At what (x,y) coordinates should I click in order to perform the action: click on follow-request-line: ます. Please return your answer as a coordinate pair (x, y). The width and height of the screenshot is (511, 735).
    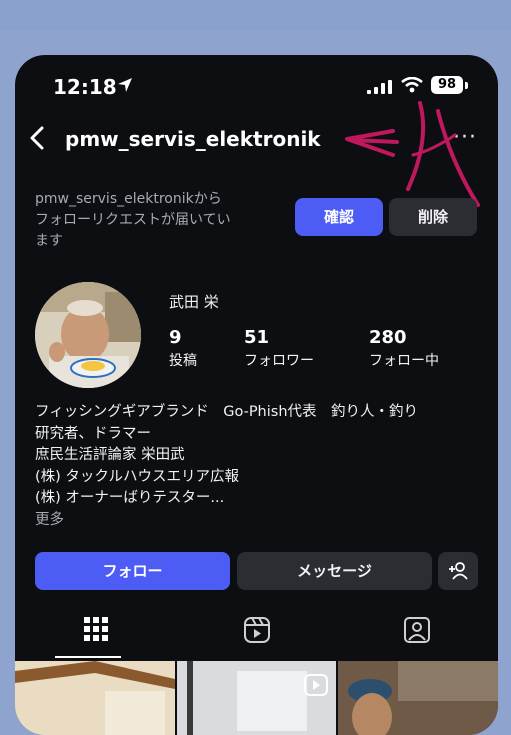
    Looking at the image, I should click on (49, 241).